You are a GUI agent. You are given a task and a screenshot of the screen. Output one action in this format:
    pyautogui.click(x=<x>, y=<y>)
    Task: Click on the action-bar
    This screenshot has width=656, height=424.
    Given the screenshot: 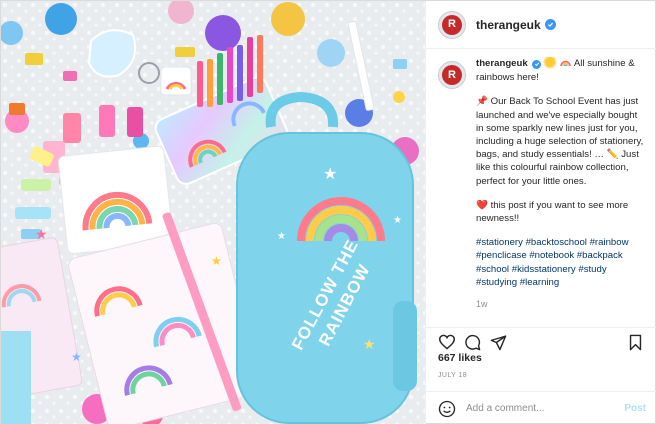 What is the action you would take?
    pyautogui.click(x=541, y=341)
    